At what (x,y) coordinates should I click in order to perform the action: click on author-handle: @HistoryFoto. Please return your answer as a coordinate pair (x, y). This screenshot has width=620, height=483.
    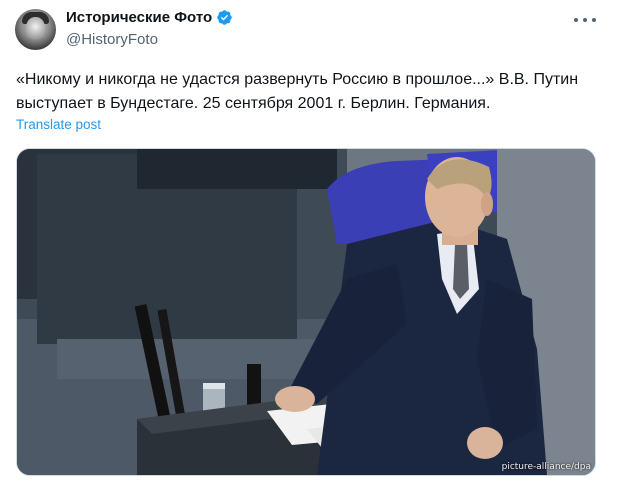
    Looking at the image, I should click on (112, 39).